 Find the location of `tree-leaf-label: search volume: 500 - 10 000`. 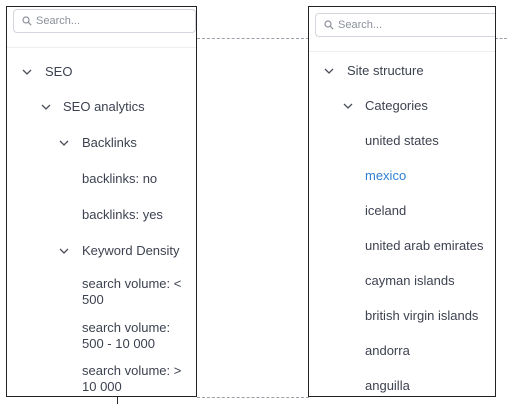

tree-leaf-label: search volume: 500 - 10 000 is located at coordinates (126, 335).